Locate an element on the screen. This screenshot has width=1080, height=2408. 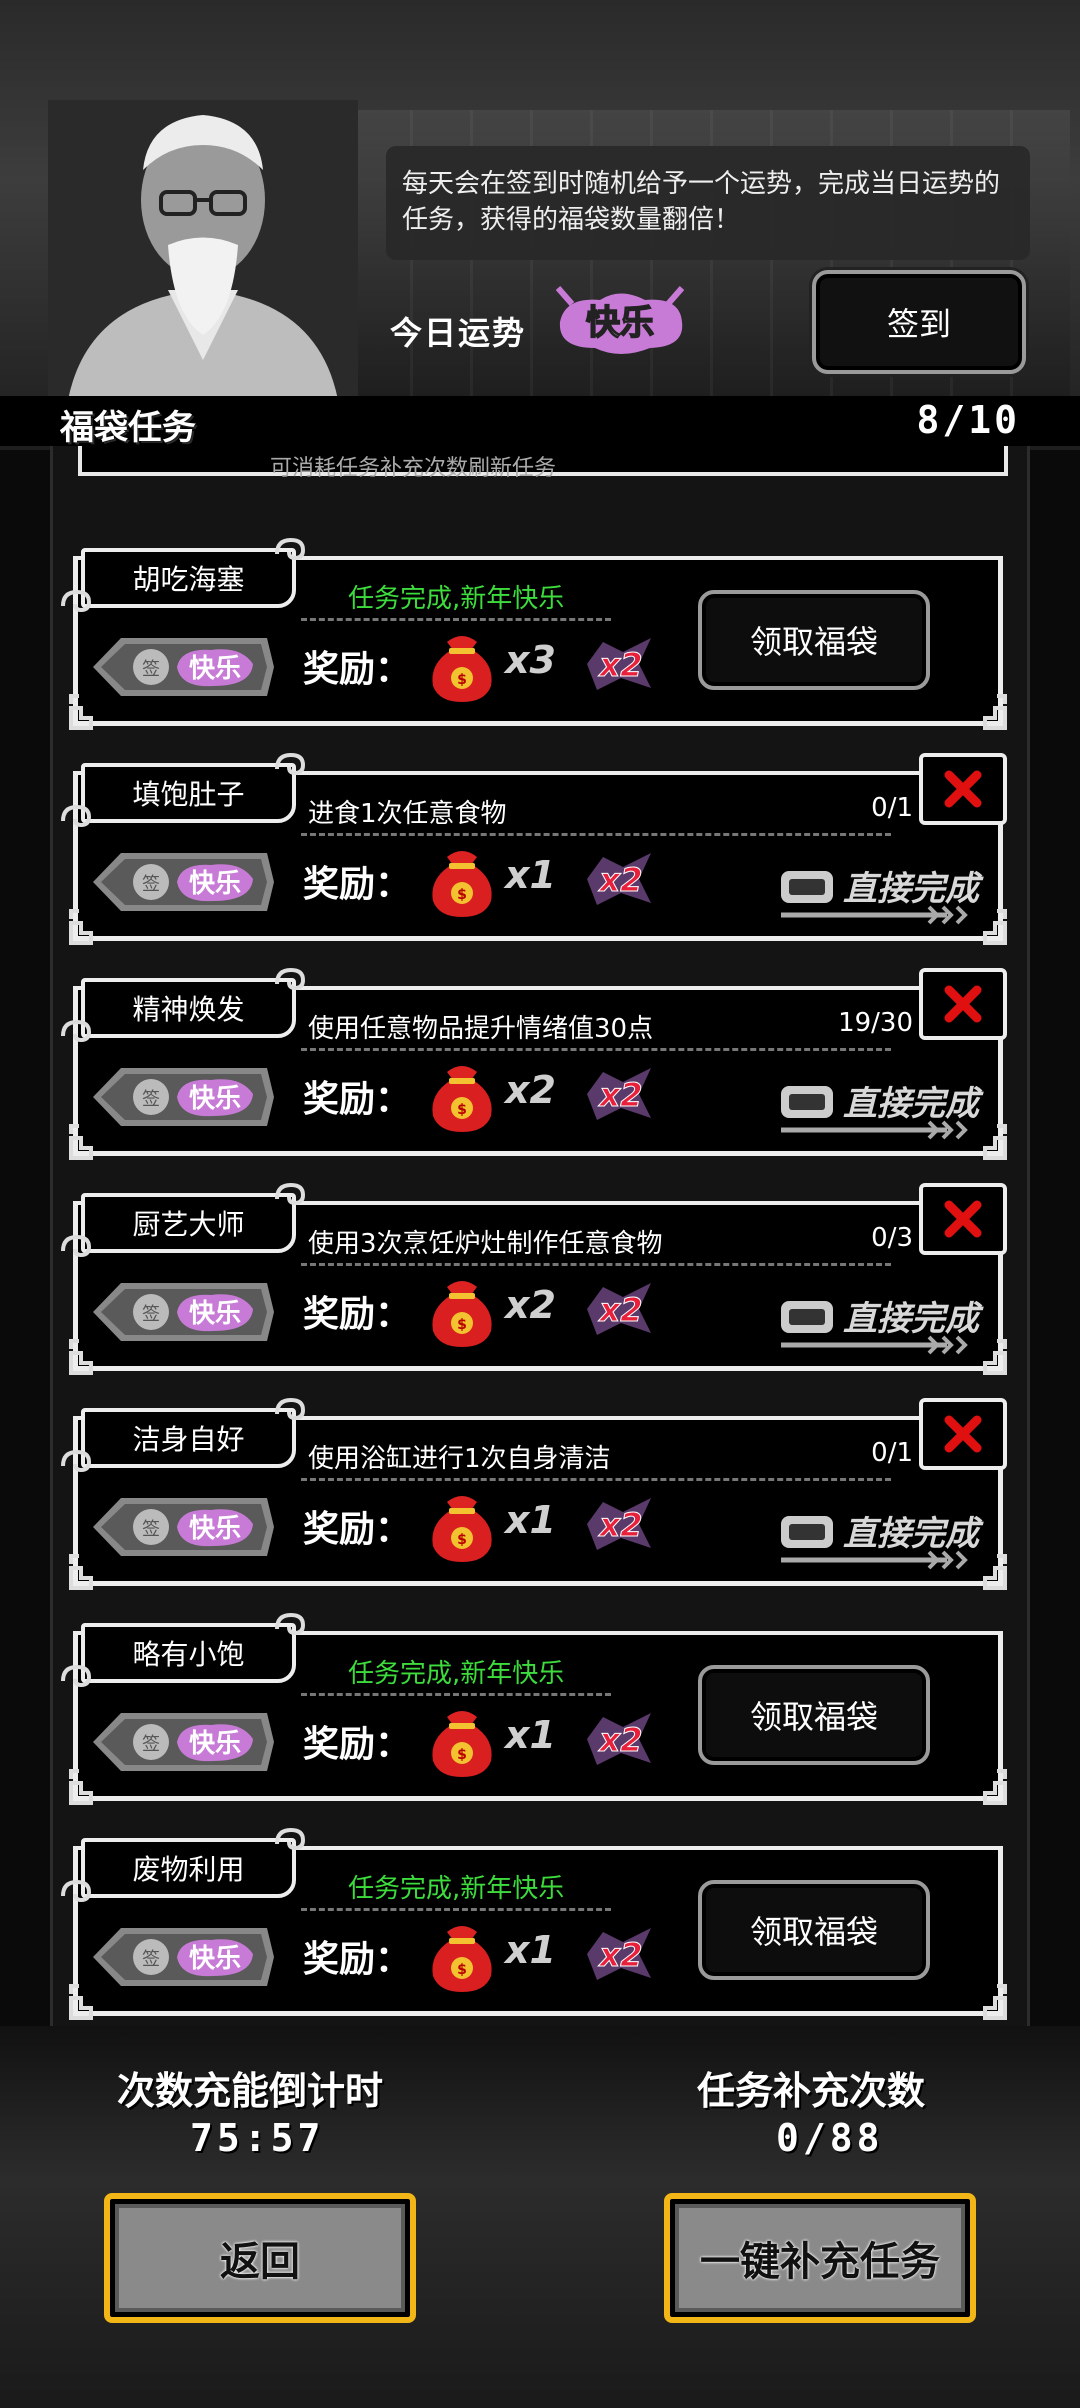
signin-button: 签到 is located at coordinates (919, 322).